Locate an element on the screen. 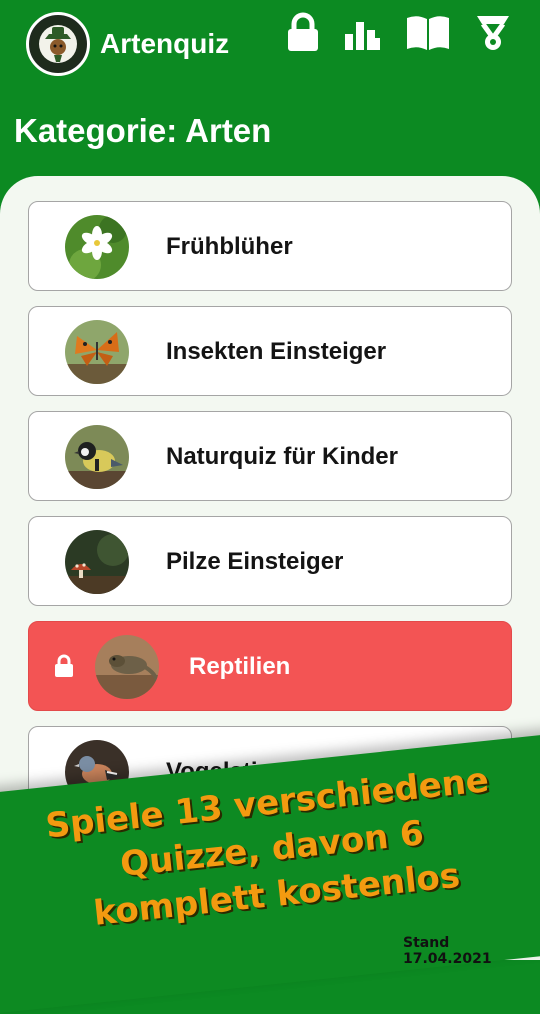 Image resolution: width=540 pixels, height=1014 pixels. bird-thumbnail is located at coordinates (97, 457).